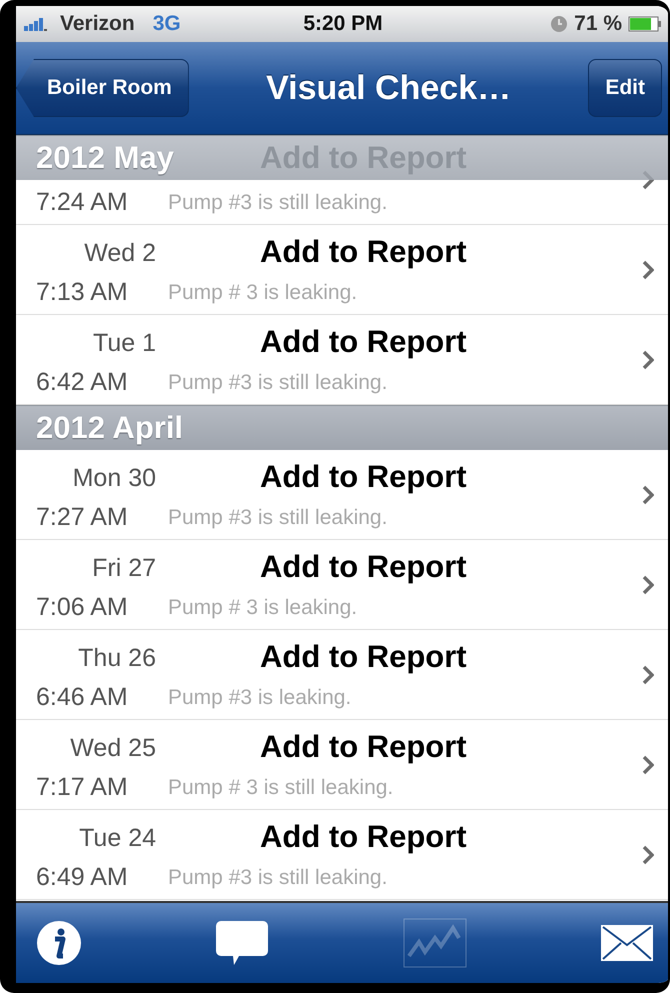  I want to click on entry-date: Tue 1, so click(124, 344).